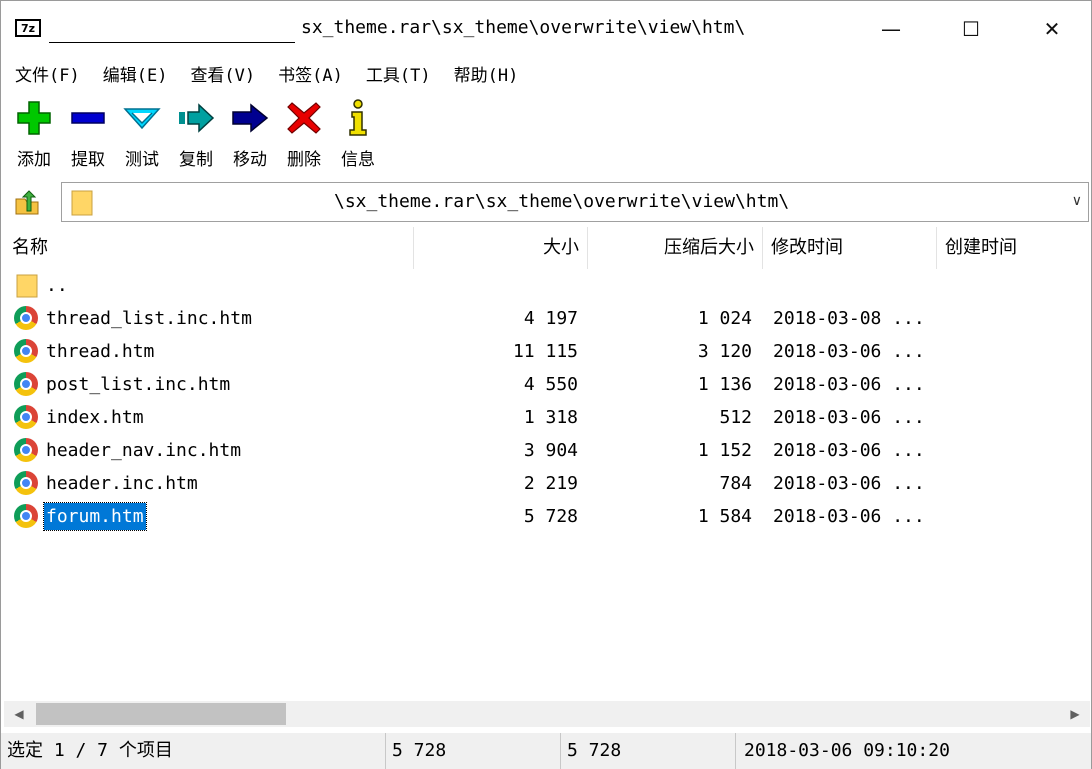 Image resolution: width=1092 pixels, height=769 pixels. I want to click on menu-file: 文件(F), so click(47, 73).